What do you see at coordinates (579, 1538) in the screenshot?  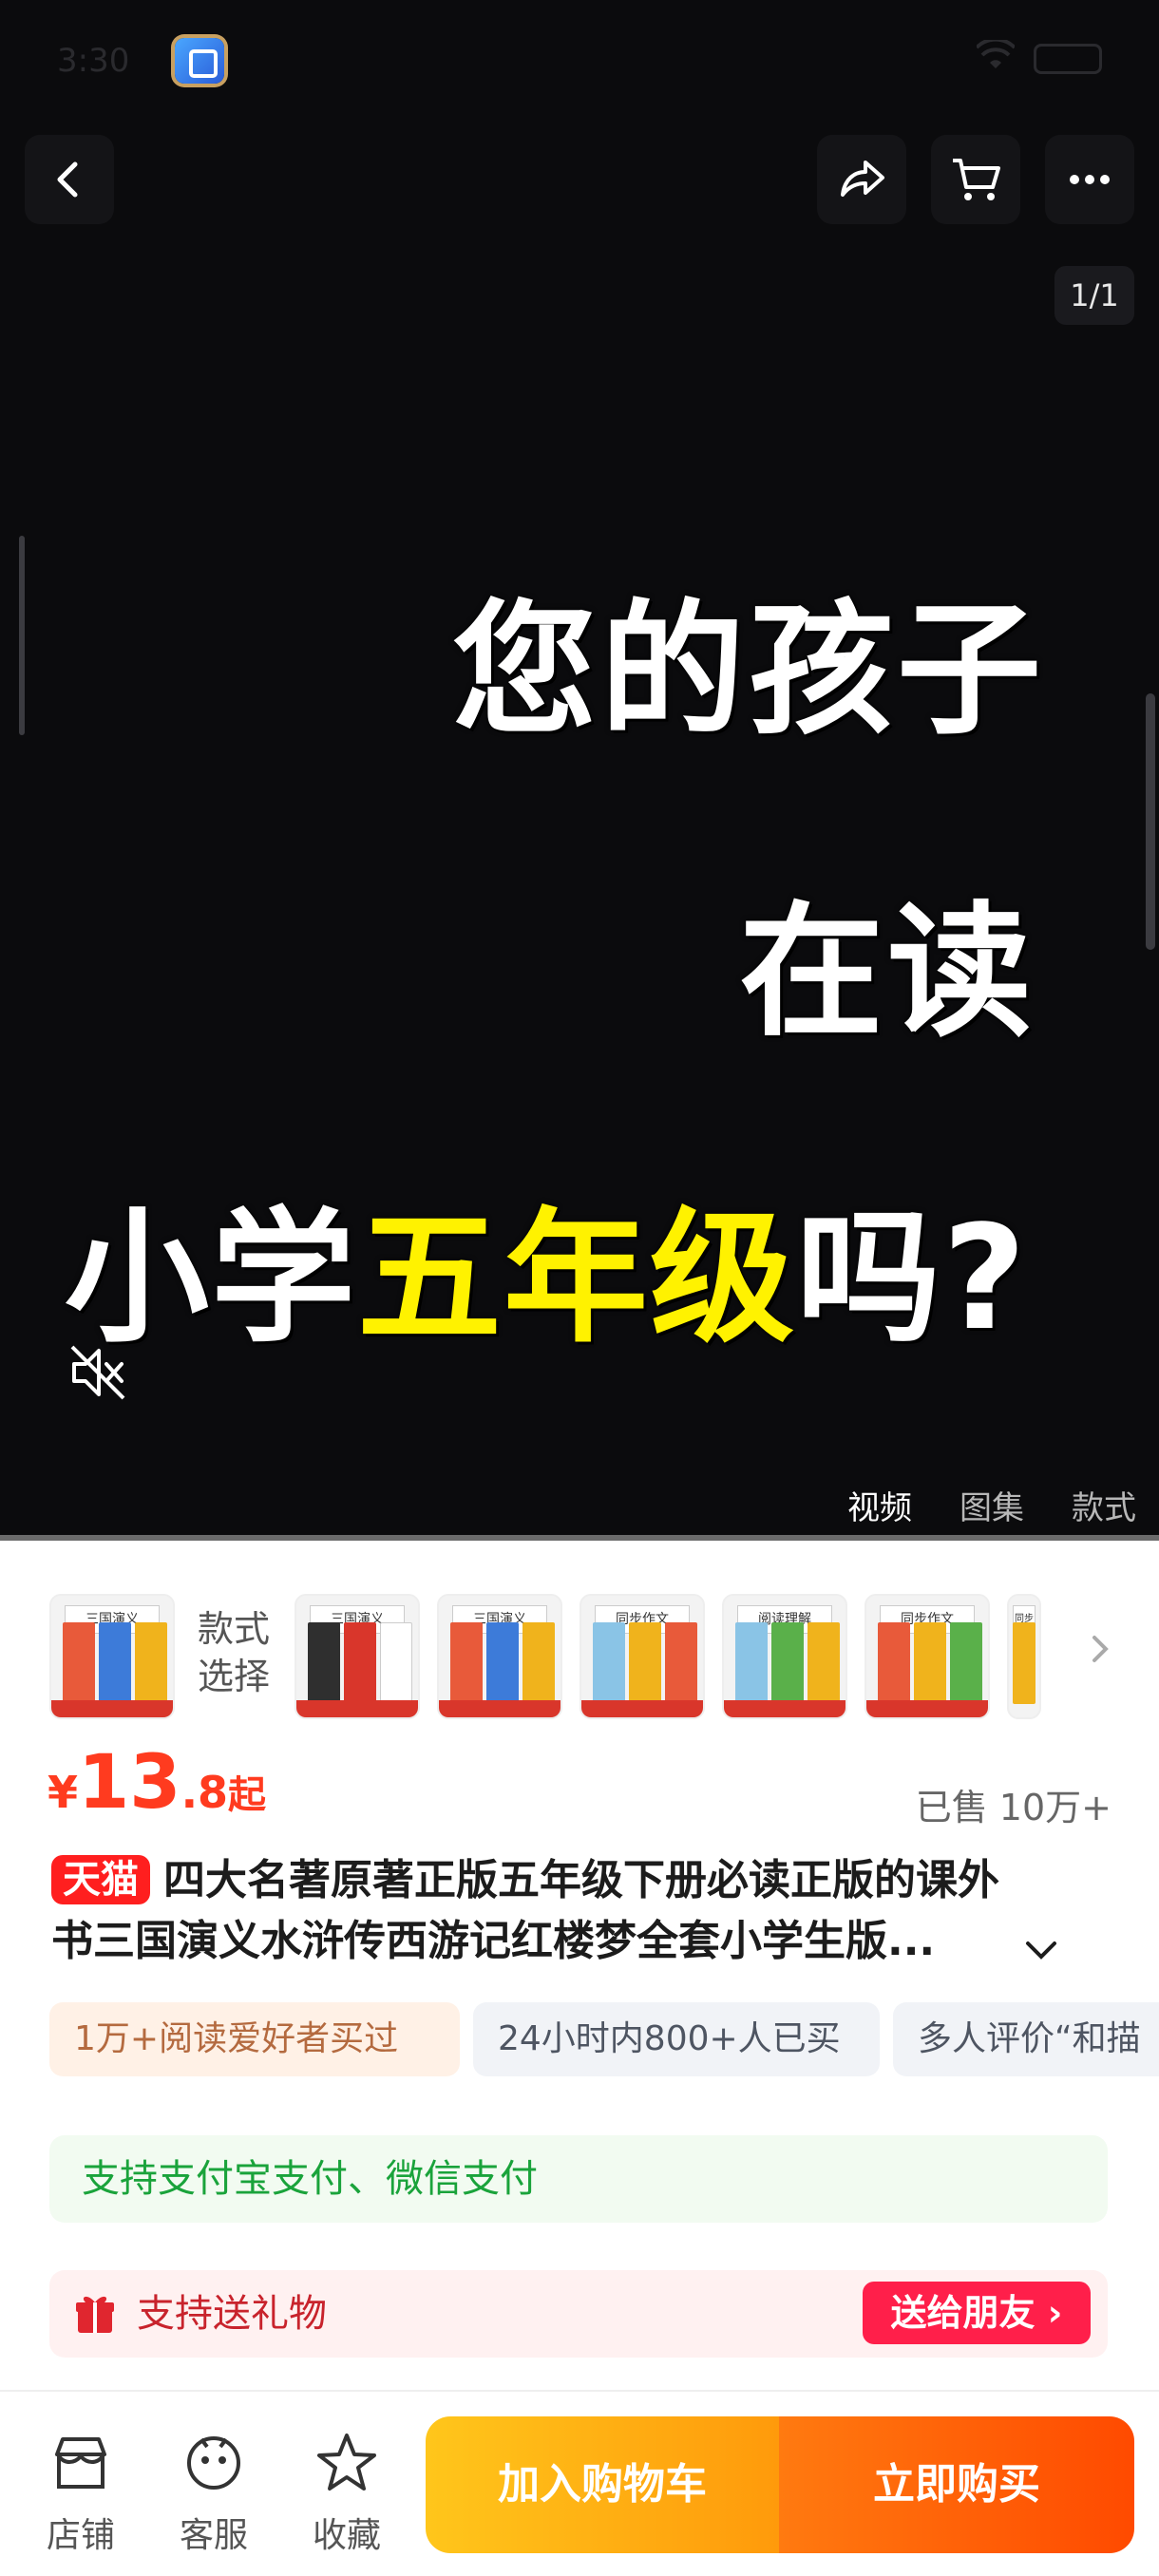 I see `video-progress` at bounding box center [579, 1538].